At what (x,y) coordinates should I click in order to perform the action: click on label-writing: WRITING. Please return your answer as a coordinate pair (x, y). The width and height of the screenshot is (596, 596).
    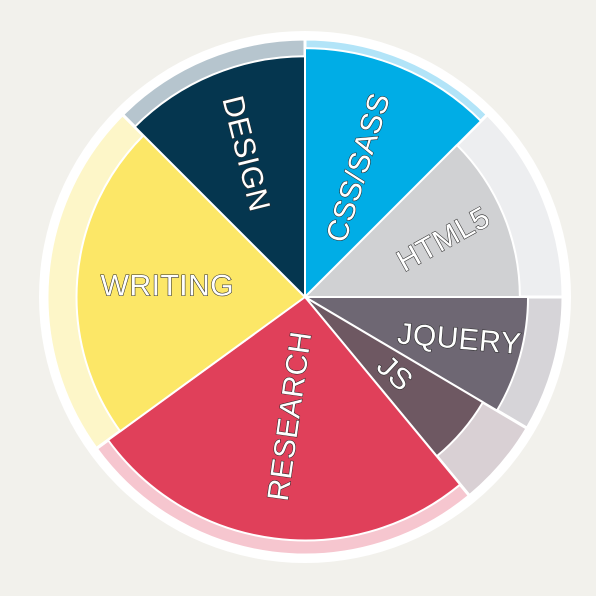
    Looking at the image, I should click on (167, 286).